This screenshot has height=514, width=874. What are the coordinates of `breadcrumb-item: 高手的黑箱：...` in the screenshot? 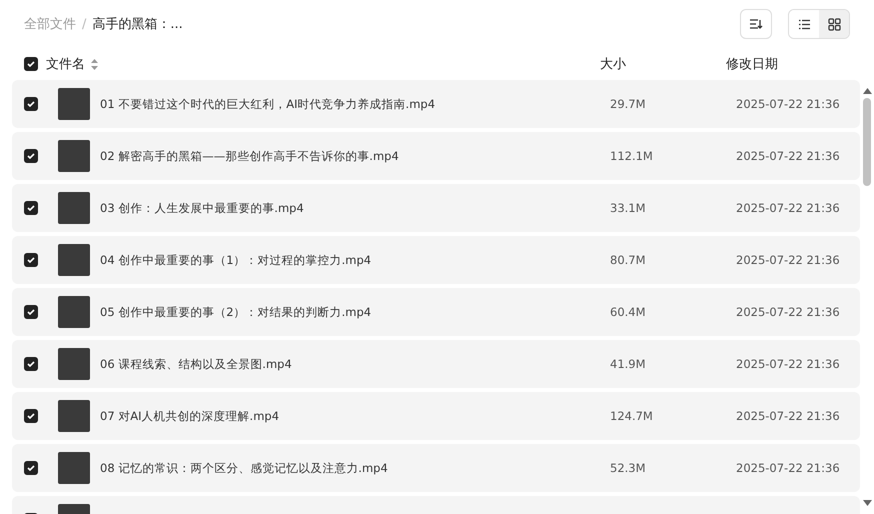 It's located at (137, 24).